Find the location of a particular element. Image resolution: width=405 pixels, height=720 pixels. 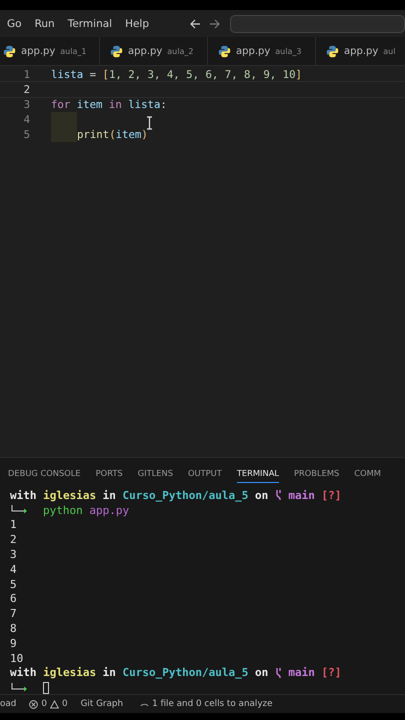

status-item: Git Graph is located at coordinates (102, 704).